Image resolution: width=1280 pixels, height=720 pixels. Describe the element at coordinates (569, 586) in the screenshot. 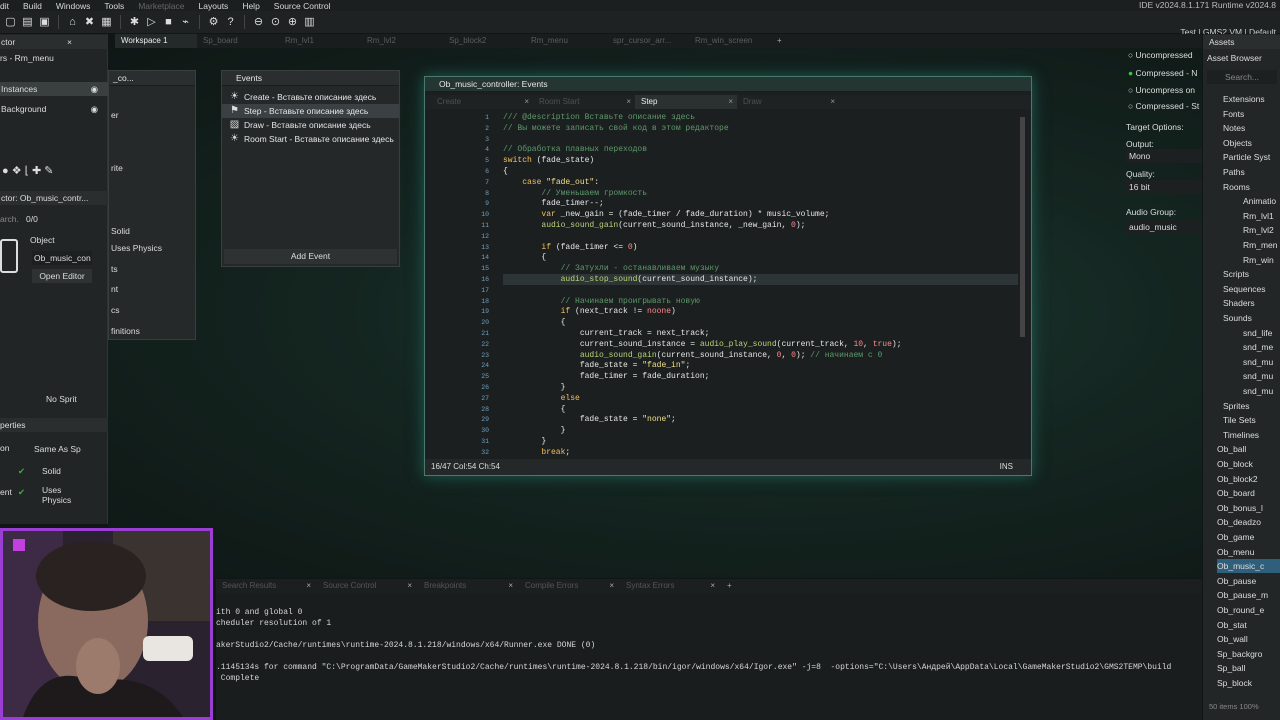

I see `tab-compile-errors: Compile Errors ×` at that location.